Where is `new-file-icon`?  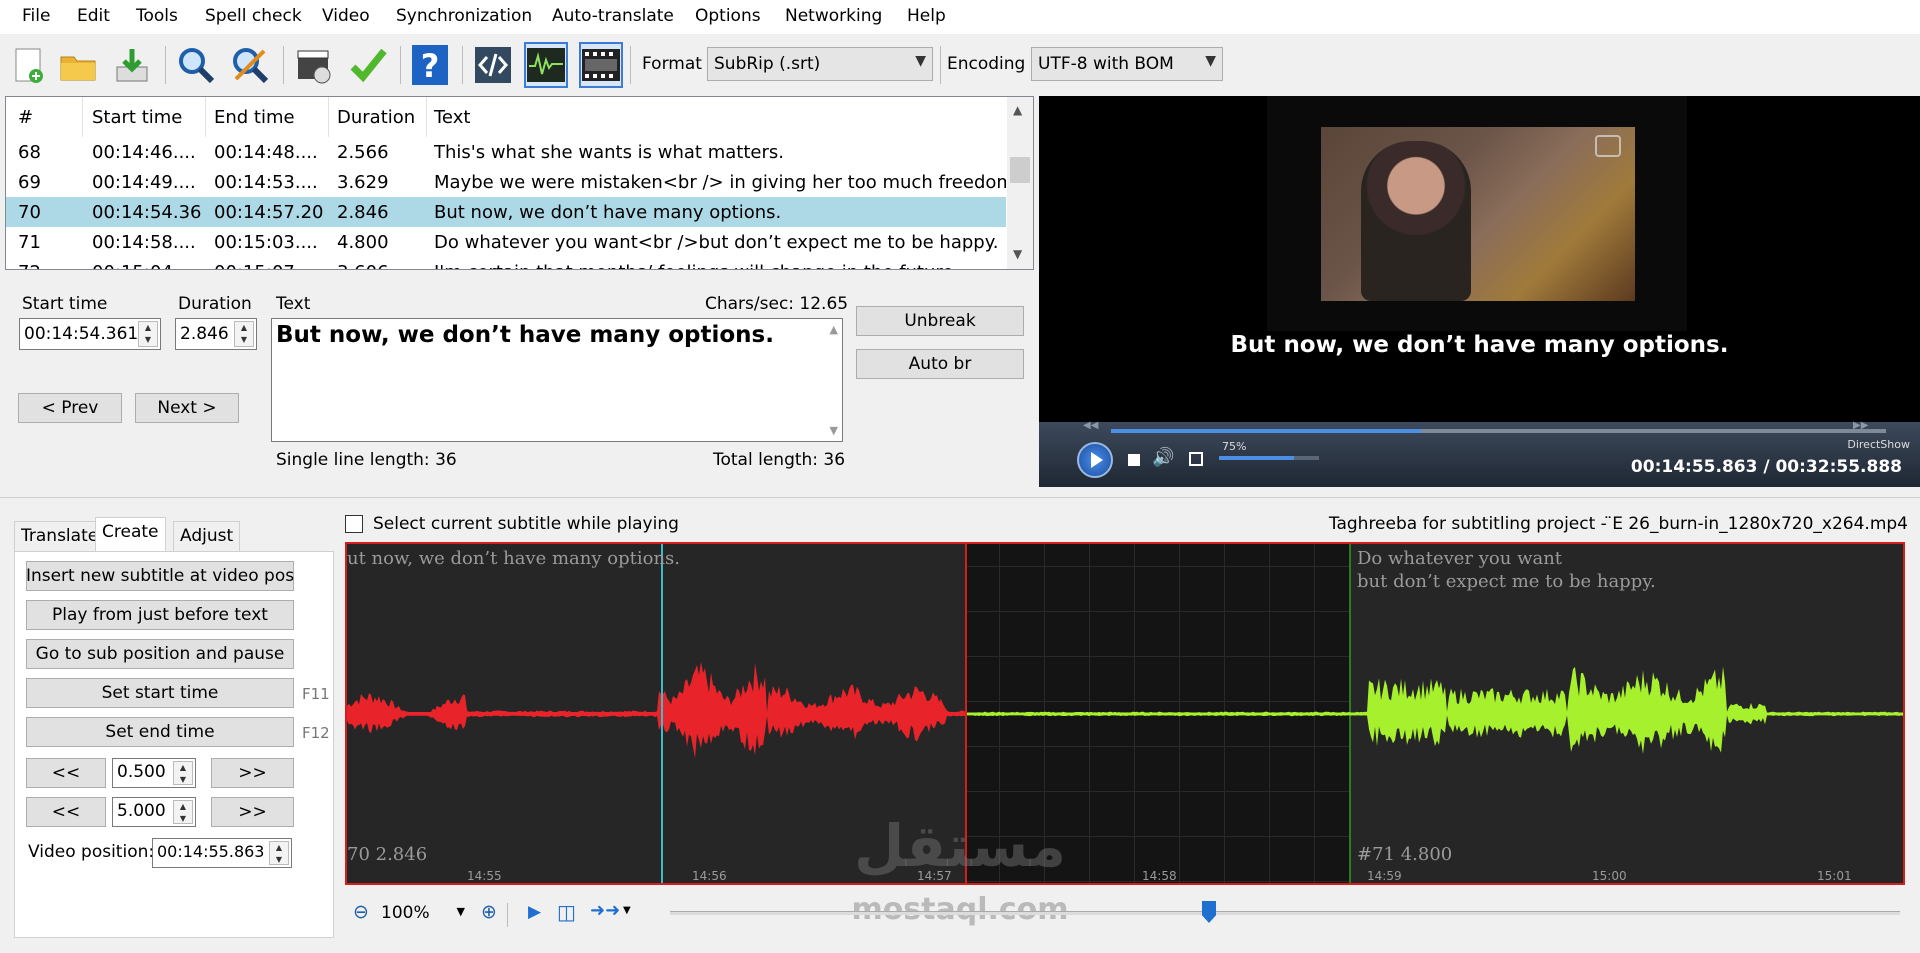 new-file-icon is located at coordinates (28, 65).